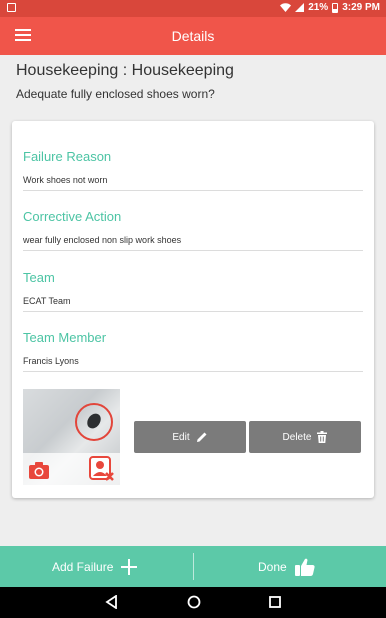  I want to click on team-value: ECAT Team, so click(47, 301).